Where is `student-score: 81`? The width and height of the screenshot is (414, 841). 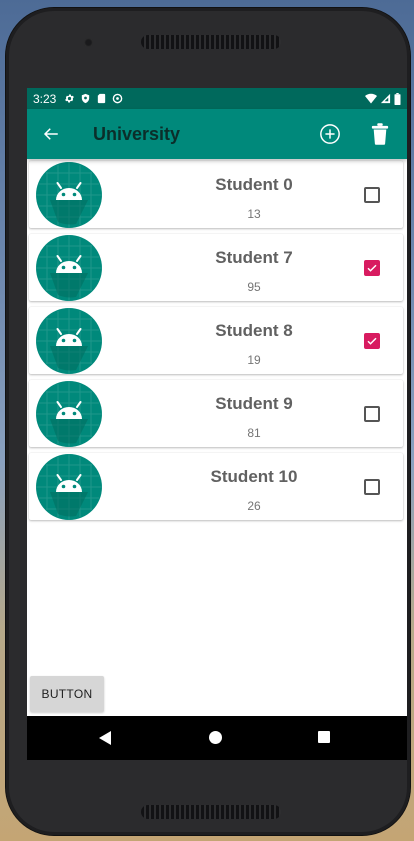
student-score: 81 is located at coordinates (254, 433).